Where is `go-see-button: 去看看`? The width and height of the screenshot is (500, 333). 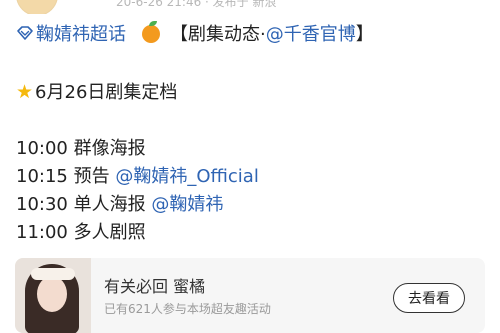
go-see-button: 去看看 is located at coordinates (429, 298).